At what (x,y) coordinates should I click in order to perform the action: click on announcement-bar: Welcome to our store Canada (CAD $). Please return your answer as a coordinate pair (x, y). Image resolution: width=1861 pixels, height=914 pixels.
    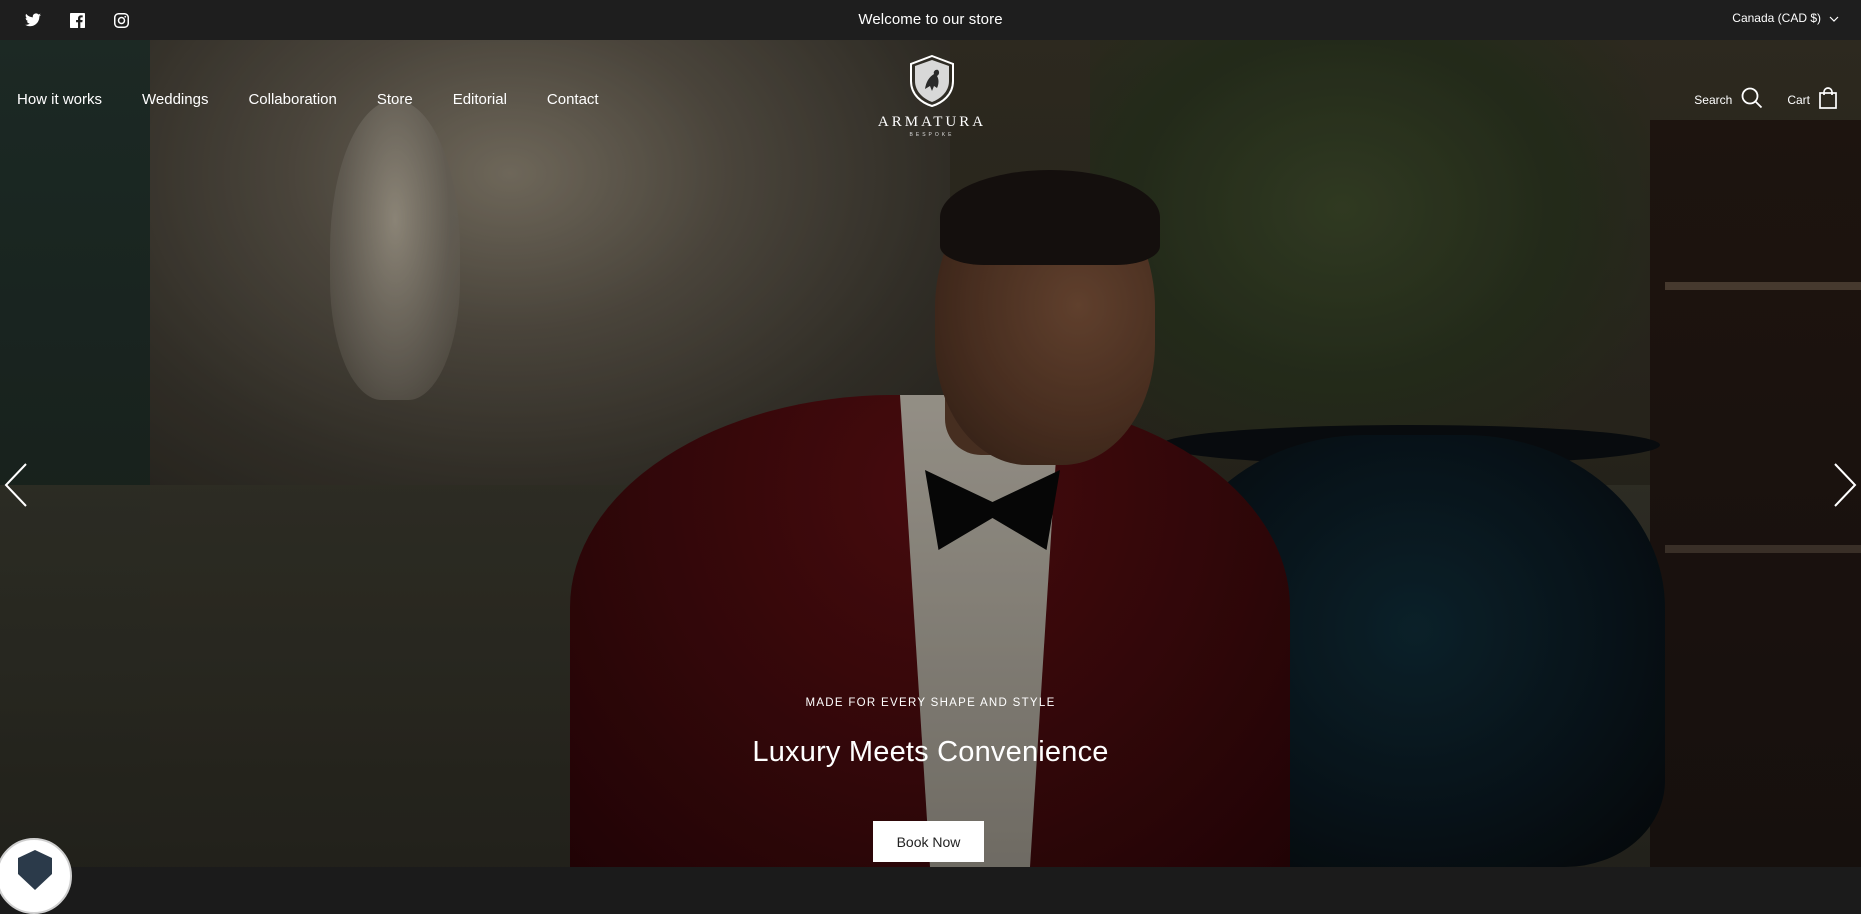
    Looking at the image, I should click on (930, 20).